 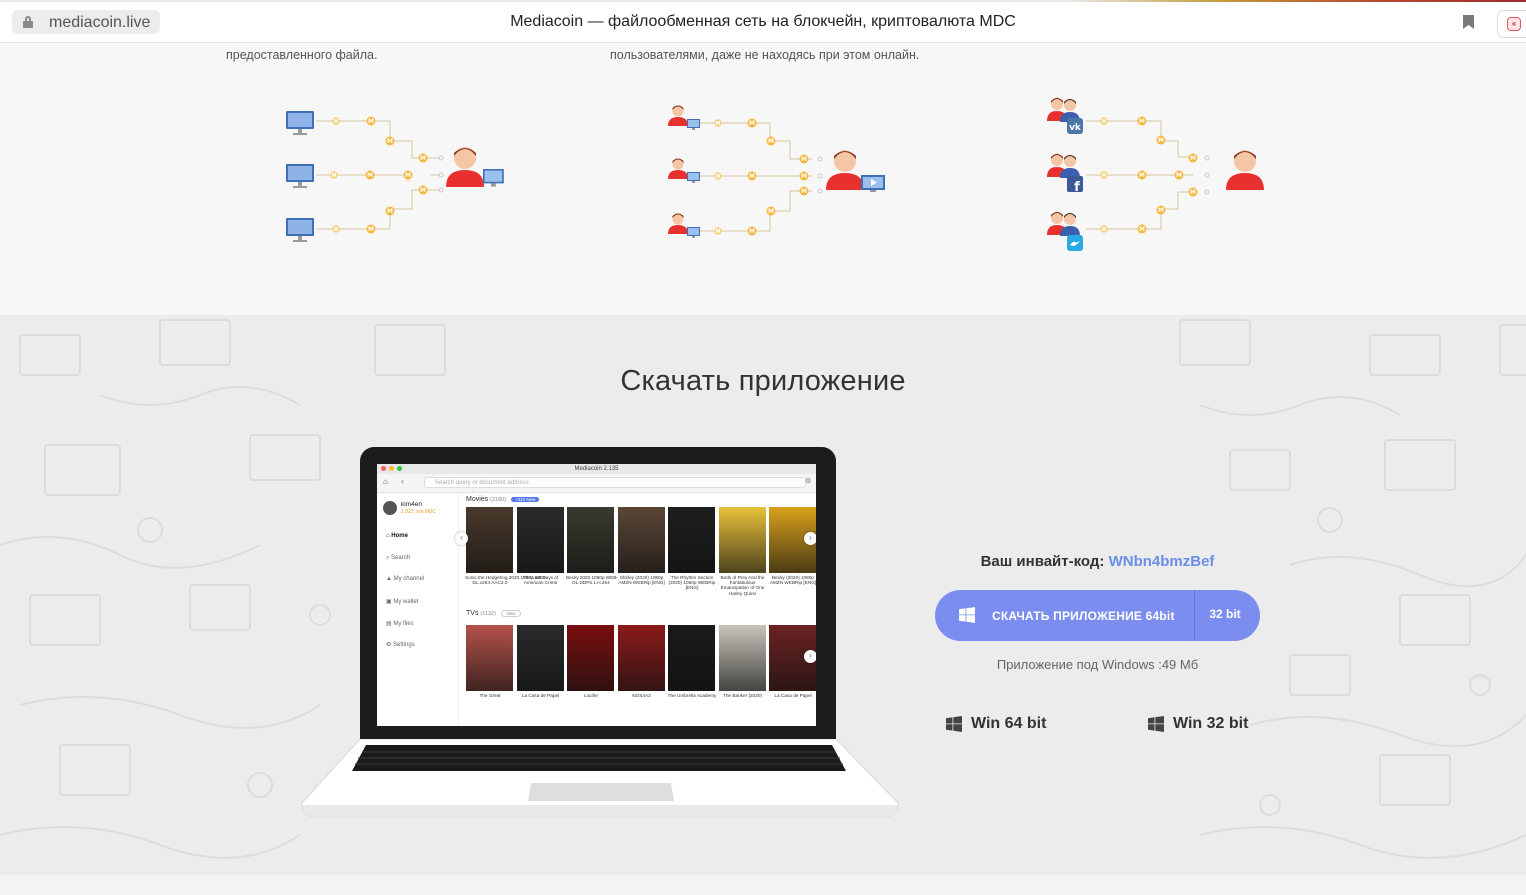 What do you see at coordinates (1077, 187) in the screenshot?
I see `svg-text: f` at bounding box center [1077, 187].